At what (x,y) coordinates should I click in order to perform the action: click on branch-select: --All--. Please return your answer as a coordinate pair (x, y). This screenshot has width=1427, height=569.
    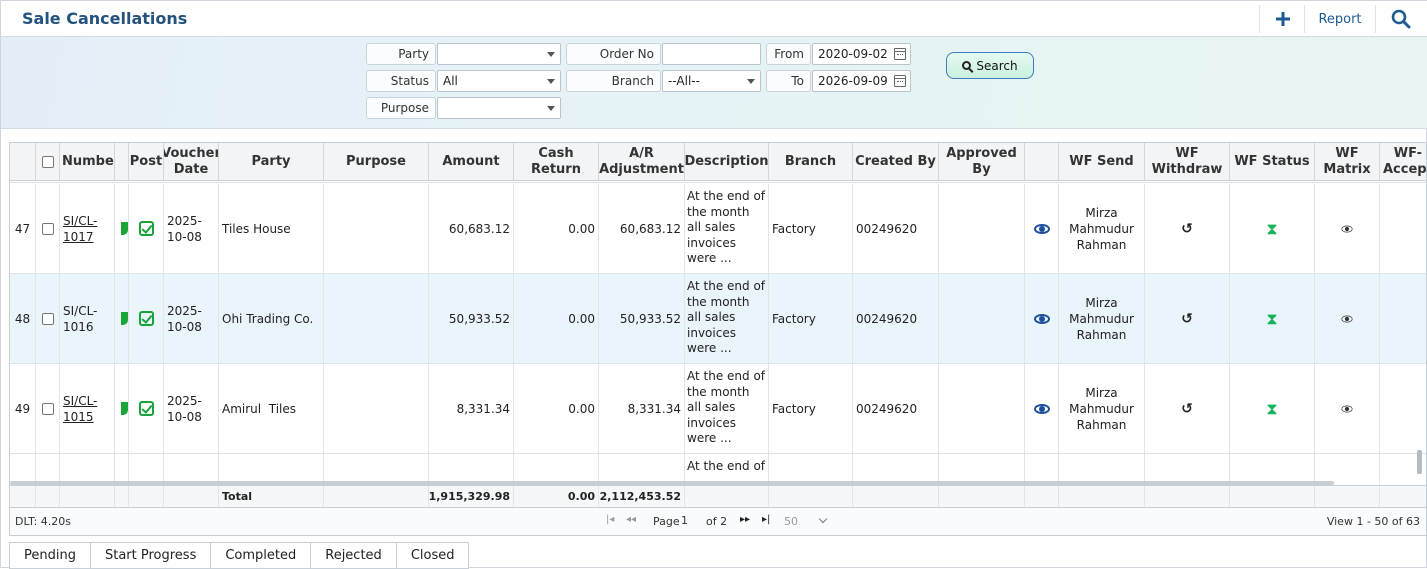
    Looking at the image, I should click on (711, 81).